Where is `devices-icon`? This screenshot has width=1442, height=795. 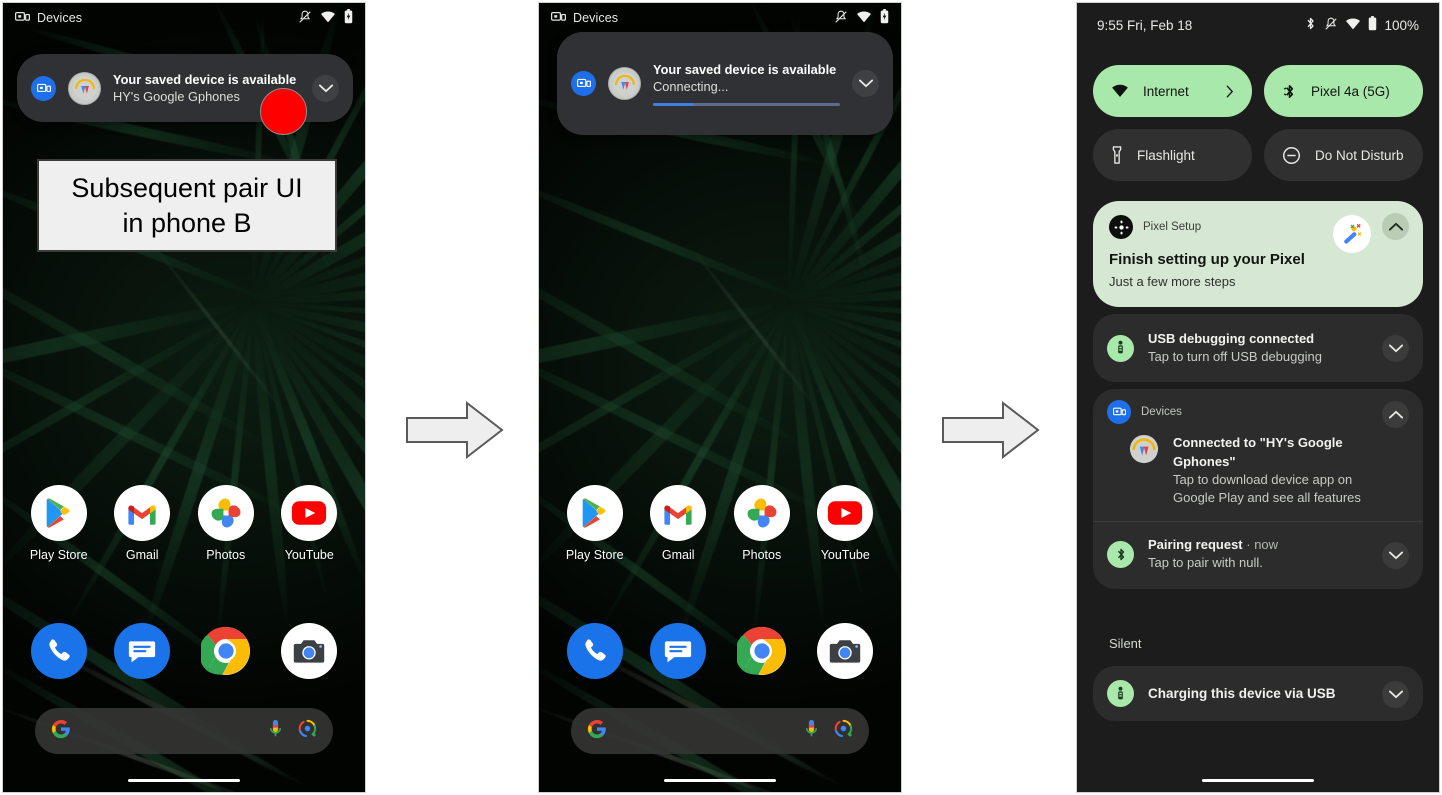 devices-icon is located at coordinates (583, 83).